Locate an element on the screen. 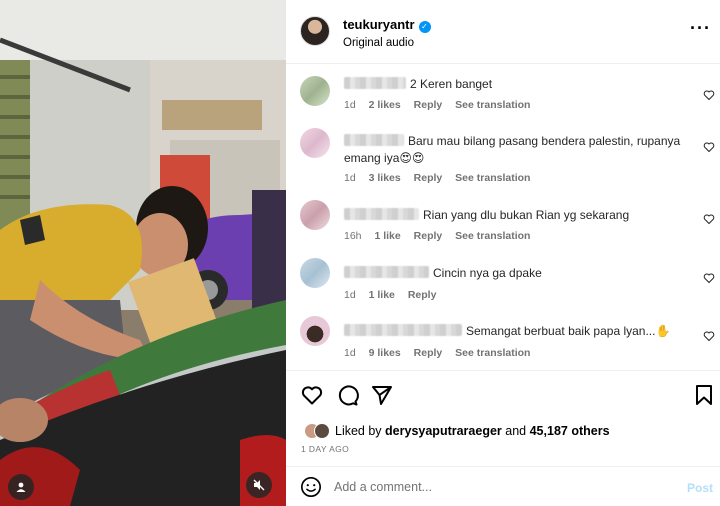 The height and width of the screenshot is (506, 720). more-options-icon: ··· is located at coordinates (700, 28).